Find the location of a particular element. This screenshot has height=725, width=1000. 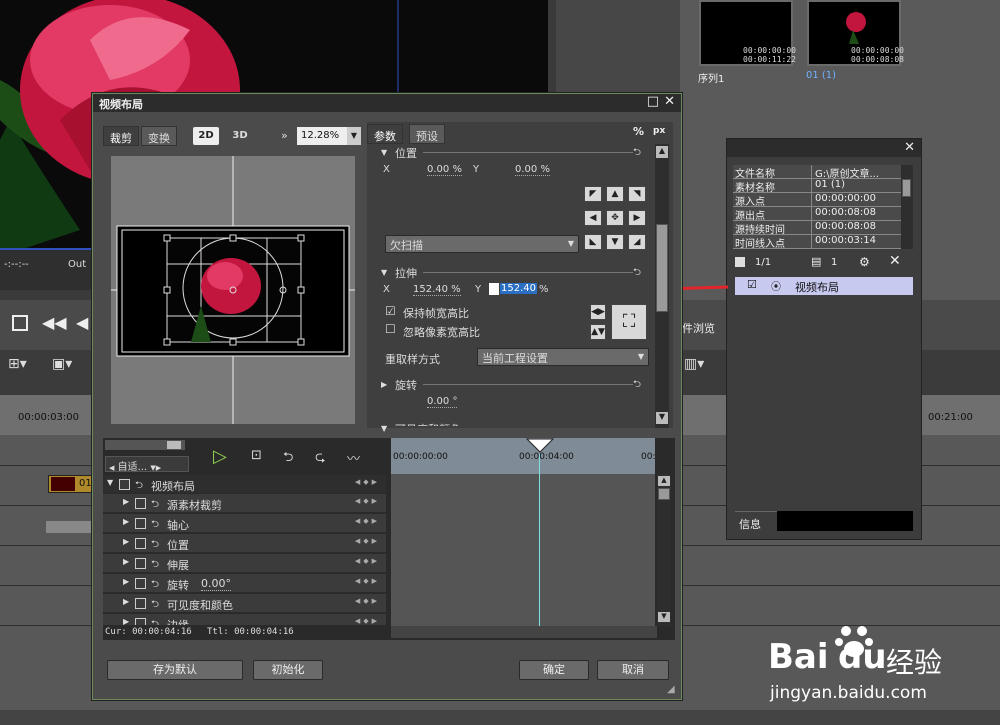

track-row: ▶ ⮌ 可见度和颜色 ◀◆▶ is located at coordinates (244, 603).